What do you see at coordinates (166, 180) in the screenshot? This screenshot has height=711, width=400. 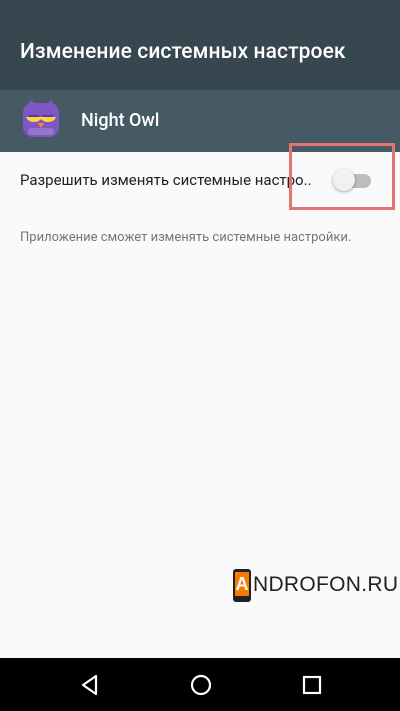 I see `setting-label: Разрешить изменять системные настро..` at bounding box center [166, 180].